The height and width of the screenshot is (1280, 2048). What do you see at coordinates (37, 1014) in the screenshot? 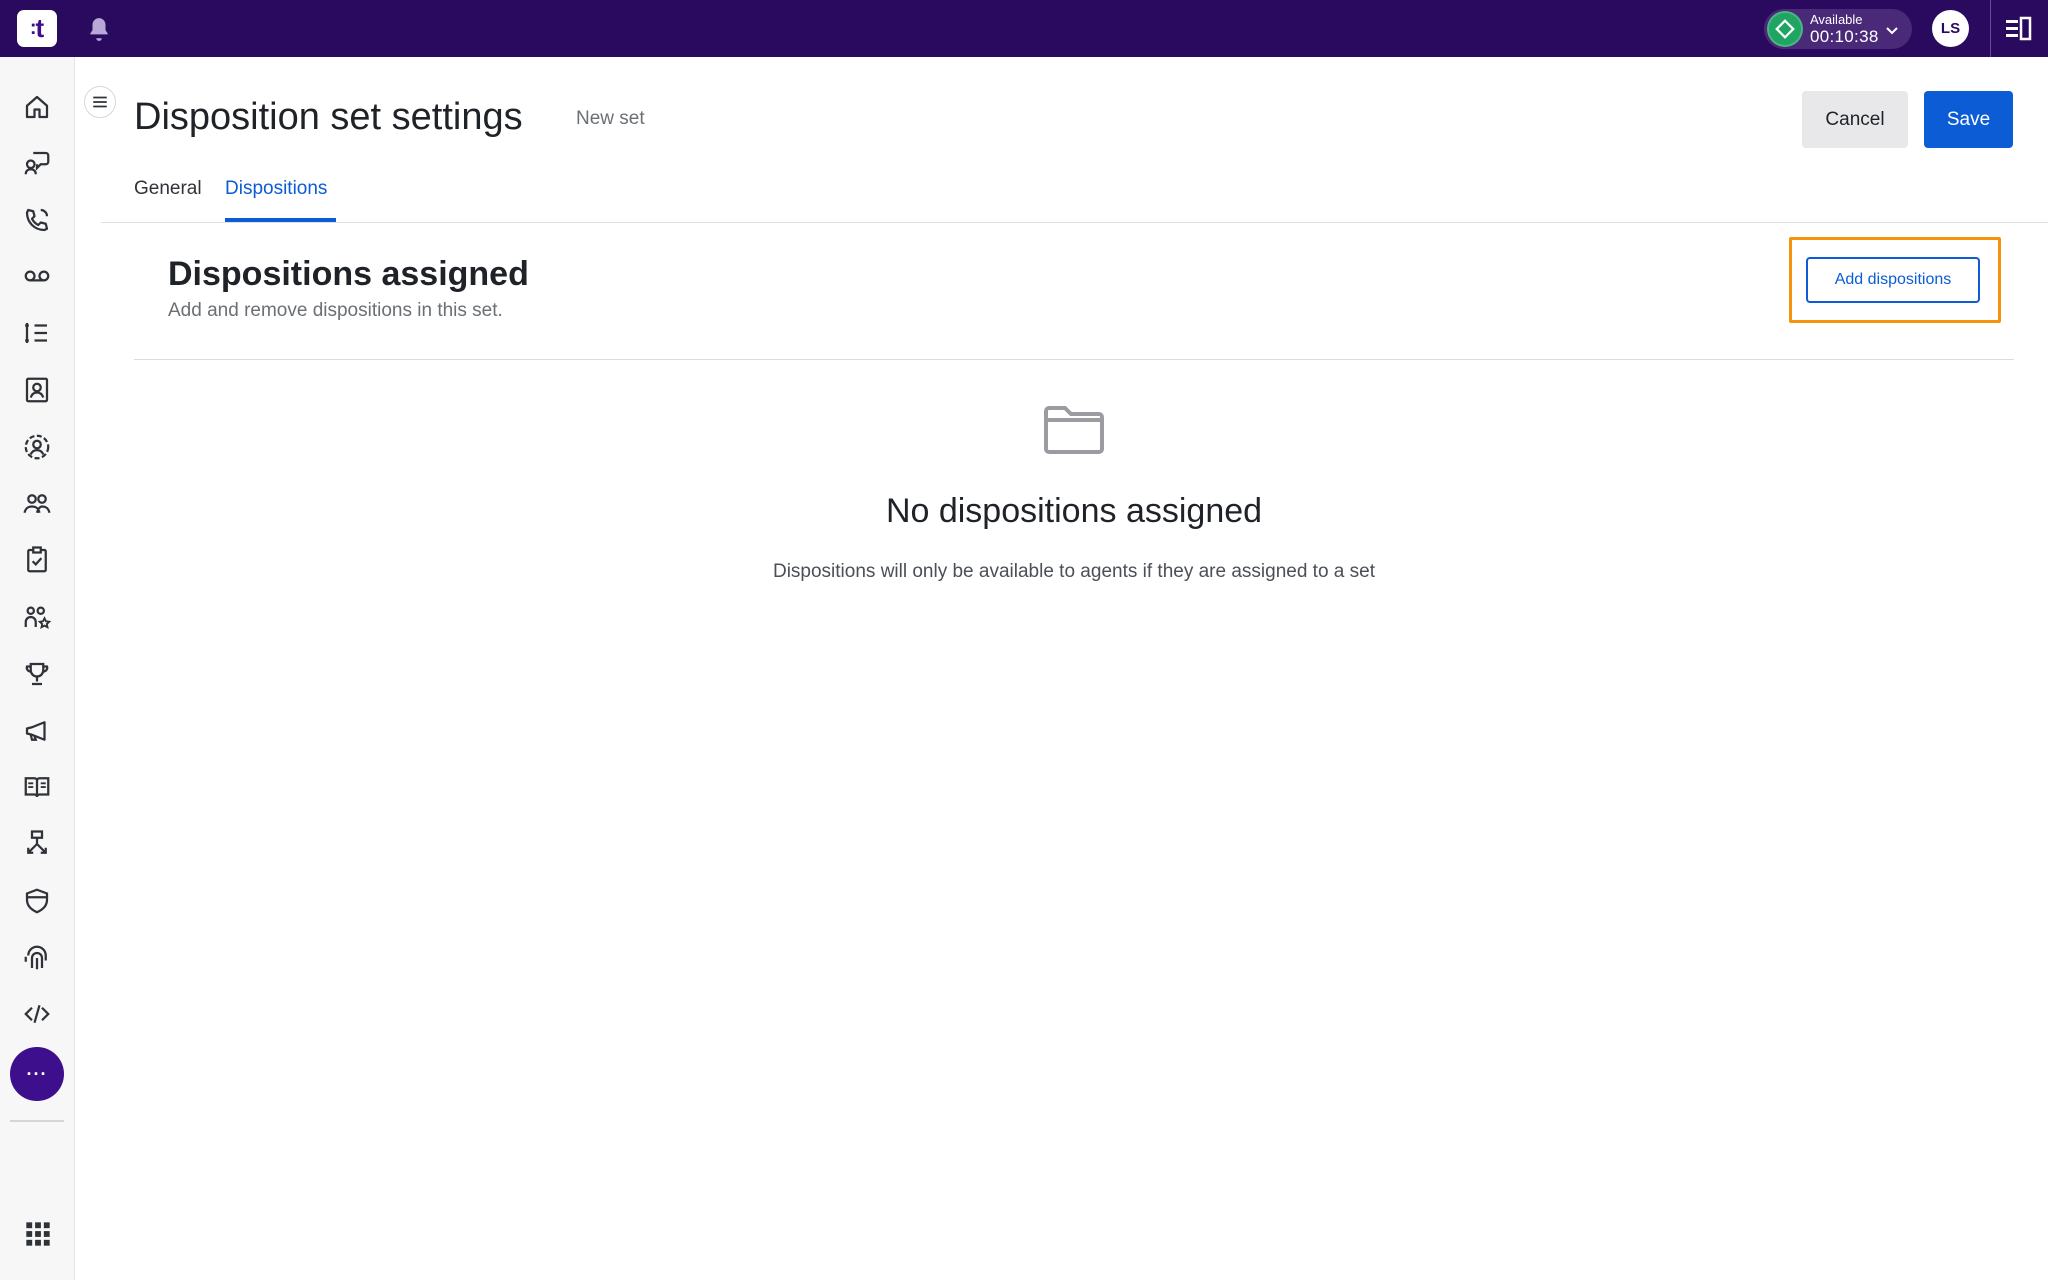
I see `code-icon` at bounding box center [37, 1014].